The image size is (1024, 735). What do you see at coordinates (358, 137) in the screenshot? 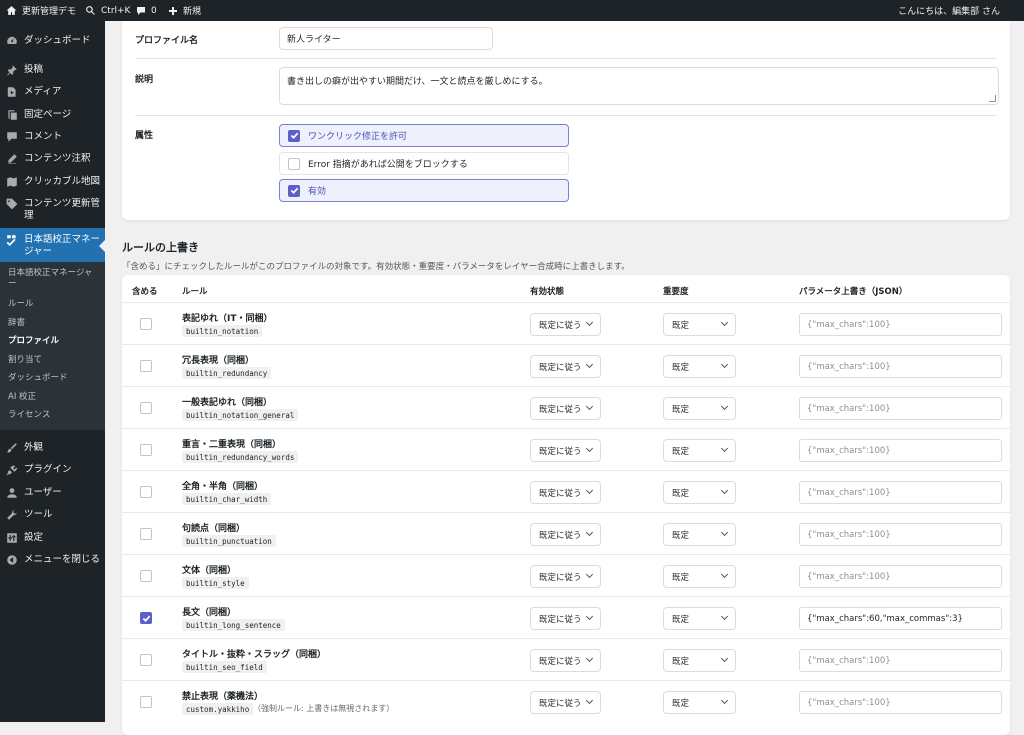
I see `option-label: ワンクリック修正を許可` at bounding box center [358, 137].